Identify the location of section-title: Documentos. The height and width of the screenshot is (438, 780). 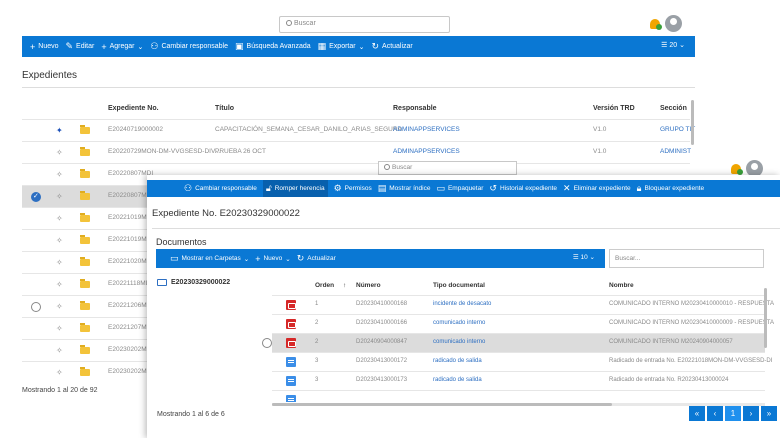
(181, 242).